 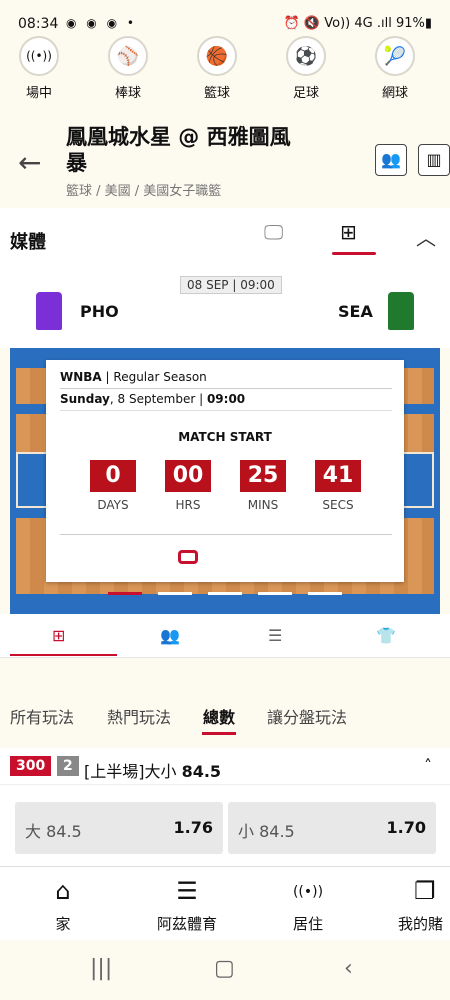 I want to click on list-tab-icon: ☰, so click(x=275, y=635).